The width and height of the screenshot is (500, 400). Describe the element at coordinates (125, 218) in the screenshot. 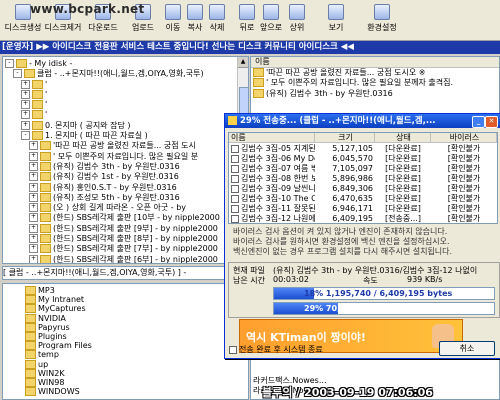

I see `tree-item: + (한드) SBS레각제 출판 [10부 - by nipple2000` at that location.